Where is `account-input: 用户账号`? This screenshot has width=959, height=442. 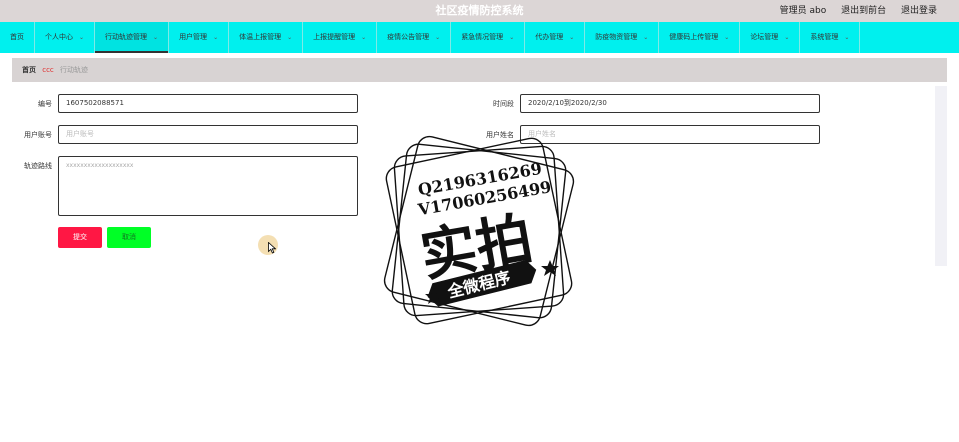 account-input: 用户账号 is located at coordinates (208, 134).